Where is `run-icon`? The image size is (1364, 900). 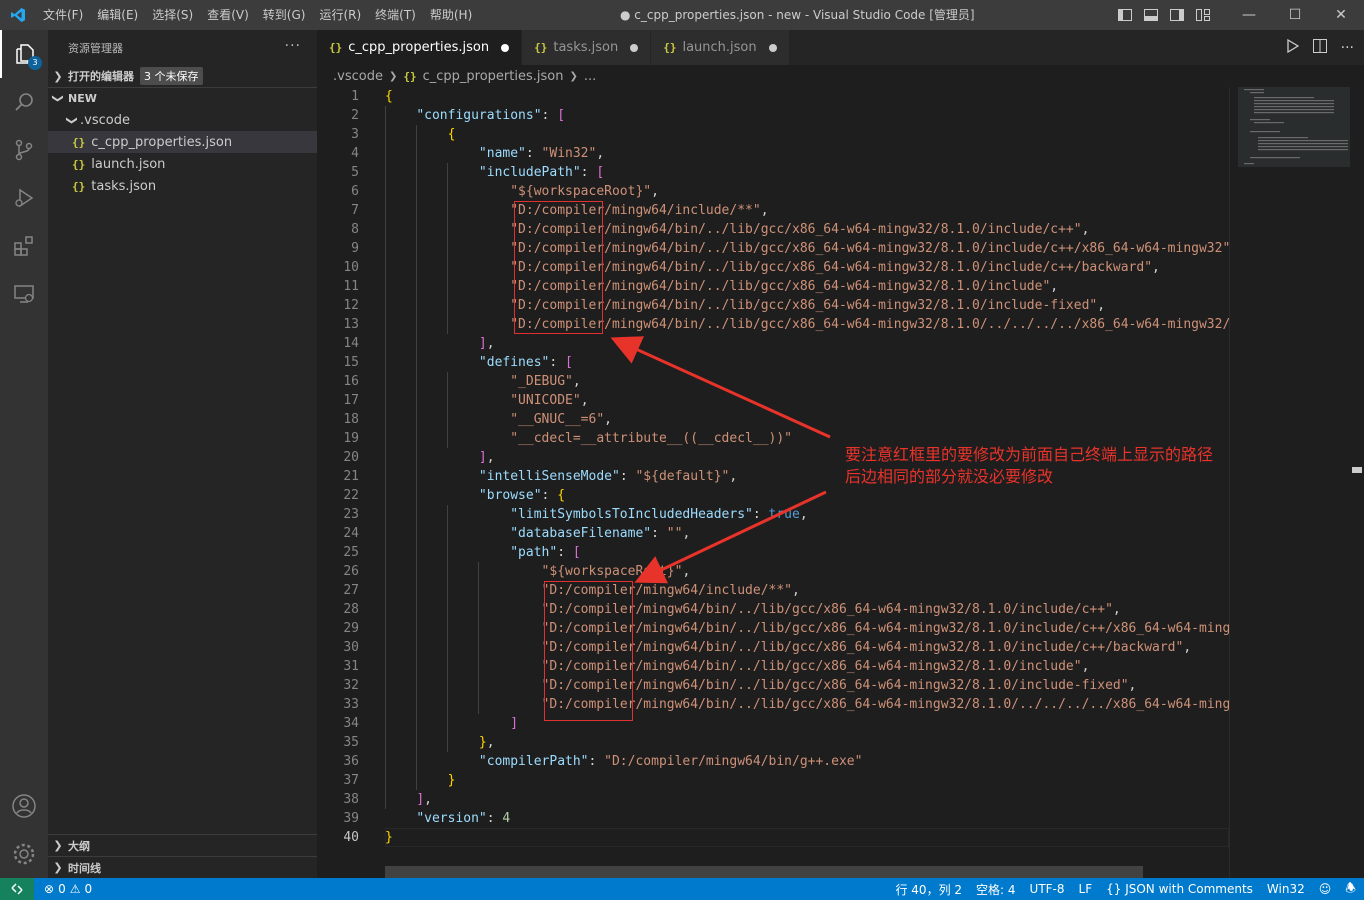
run-icon is located at coordinates (1292, 47).